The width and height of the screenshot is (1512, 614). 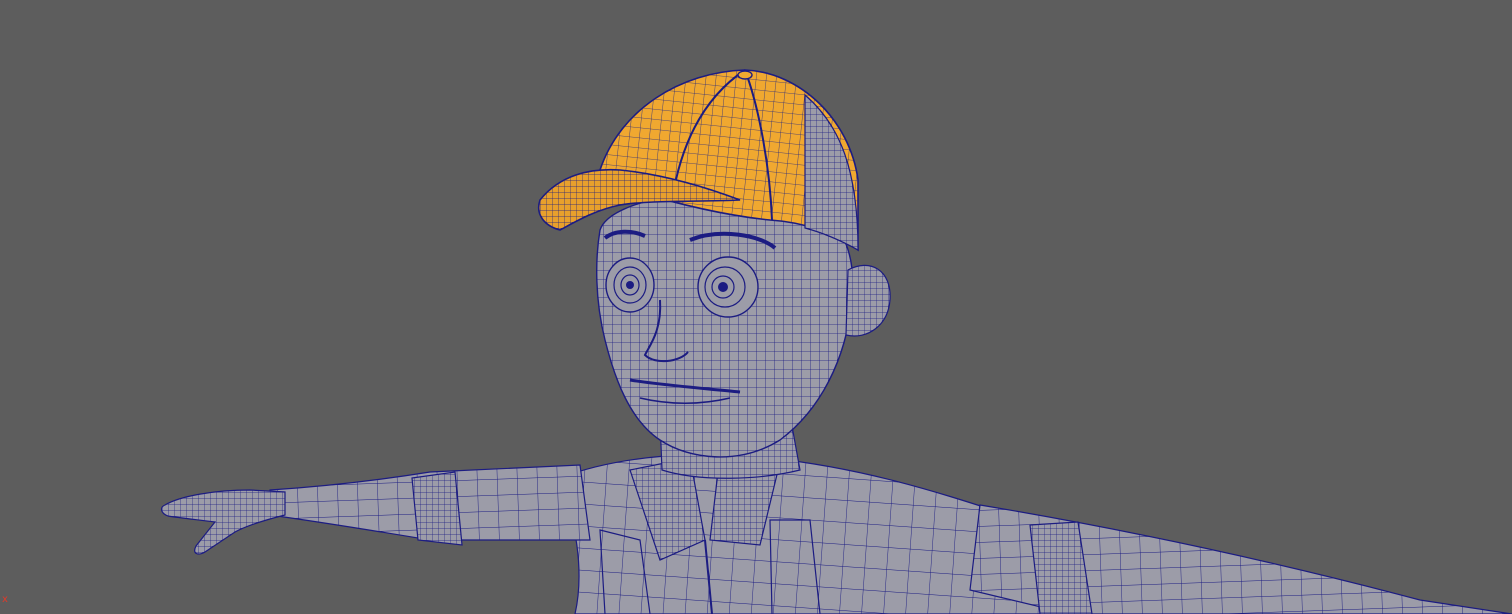 What do you see at coordinates (1240, 559) in the screenshot?
I see `right-arm-mesh` at bounding box center [1240, 559].